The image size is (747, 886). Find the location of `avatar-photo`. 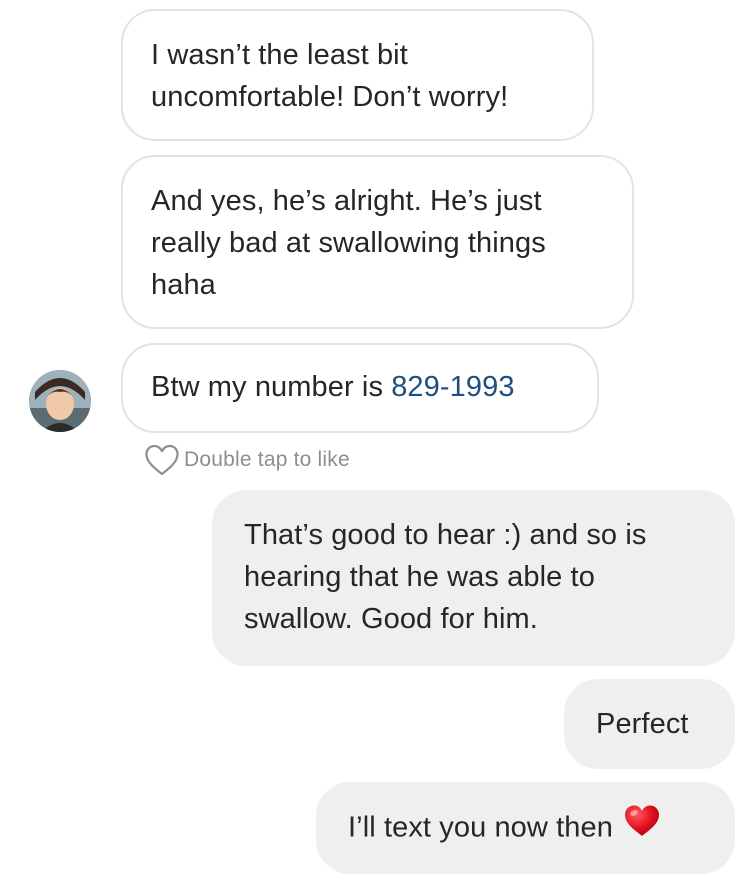

avatar-photo is located at coordinates (60, 401).